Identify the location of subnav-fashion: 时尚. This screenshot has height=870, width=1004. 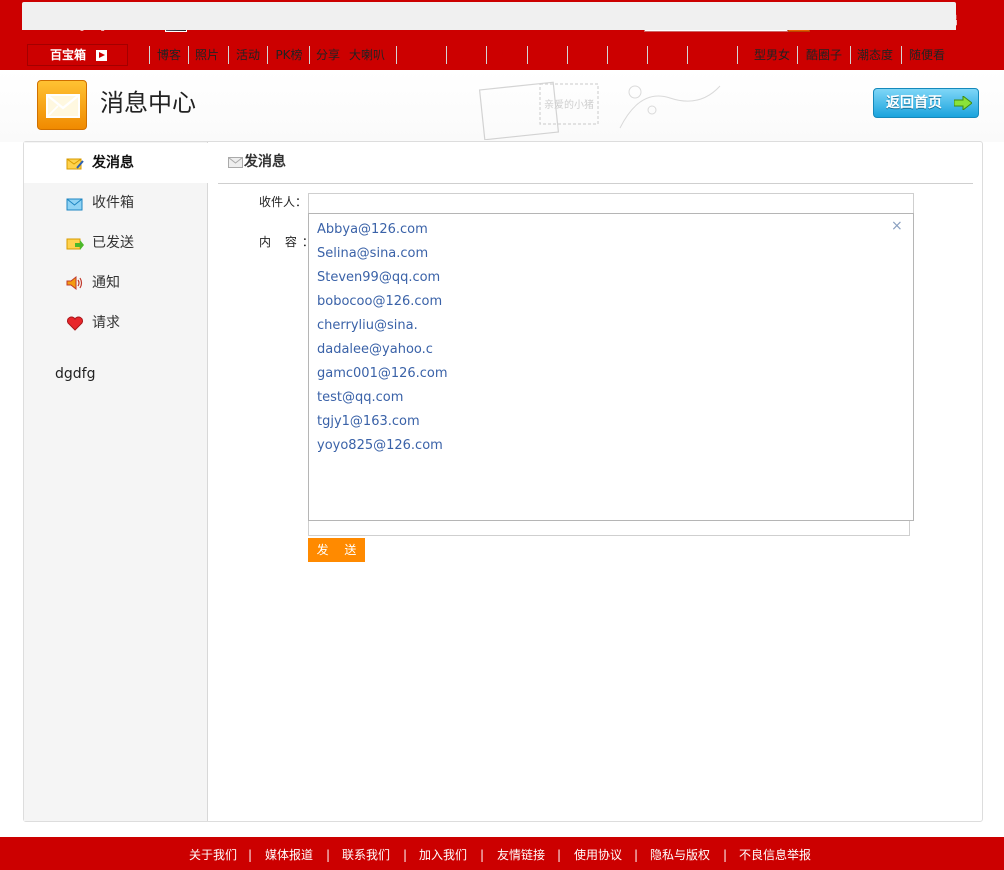
(426, 55).